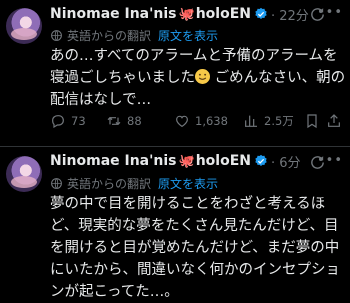 The height and width of the screenshot is (303, 350). What do you see at coordinates (211, 121) in the screenshot?
I see `like-count: 1,638` at bounding box center [211, 121].